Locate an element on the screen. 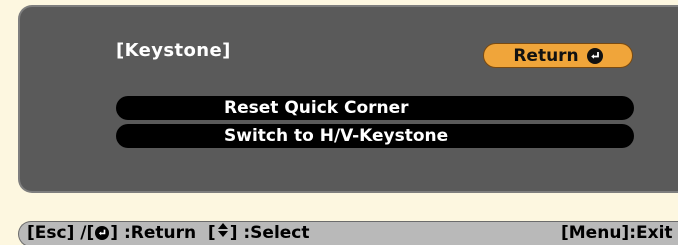 The height and width of the screenshot is (245, 678). return-label: Return is located at coordinates (546, 55).